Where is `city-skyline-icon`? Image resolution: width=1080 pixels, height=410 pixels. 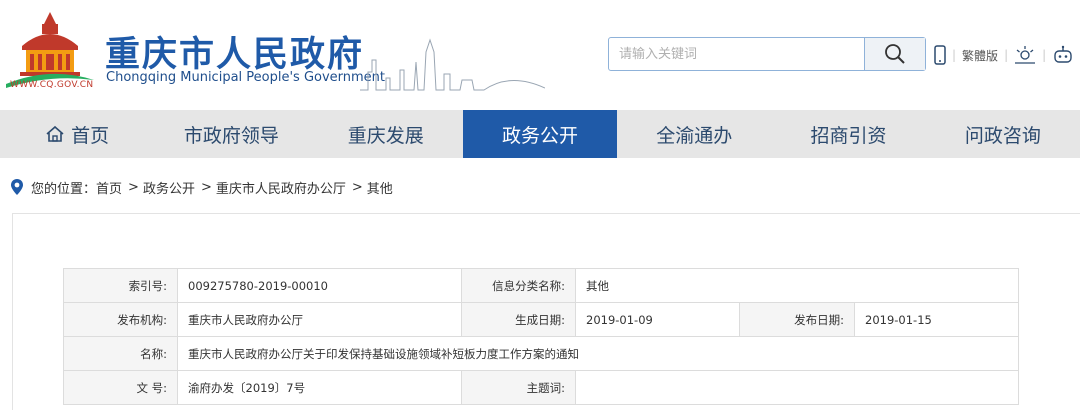 city-skyline-icon is located at coordinates (452, 64).